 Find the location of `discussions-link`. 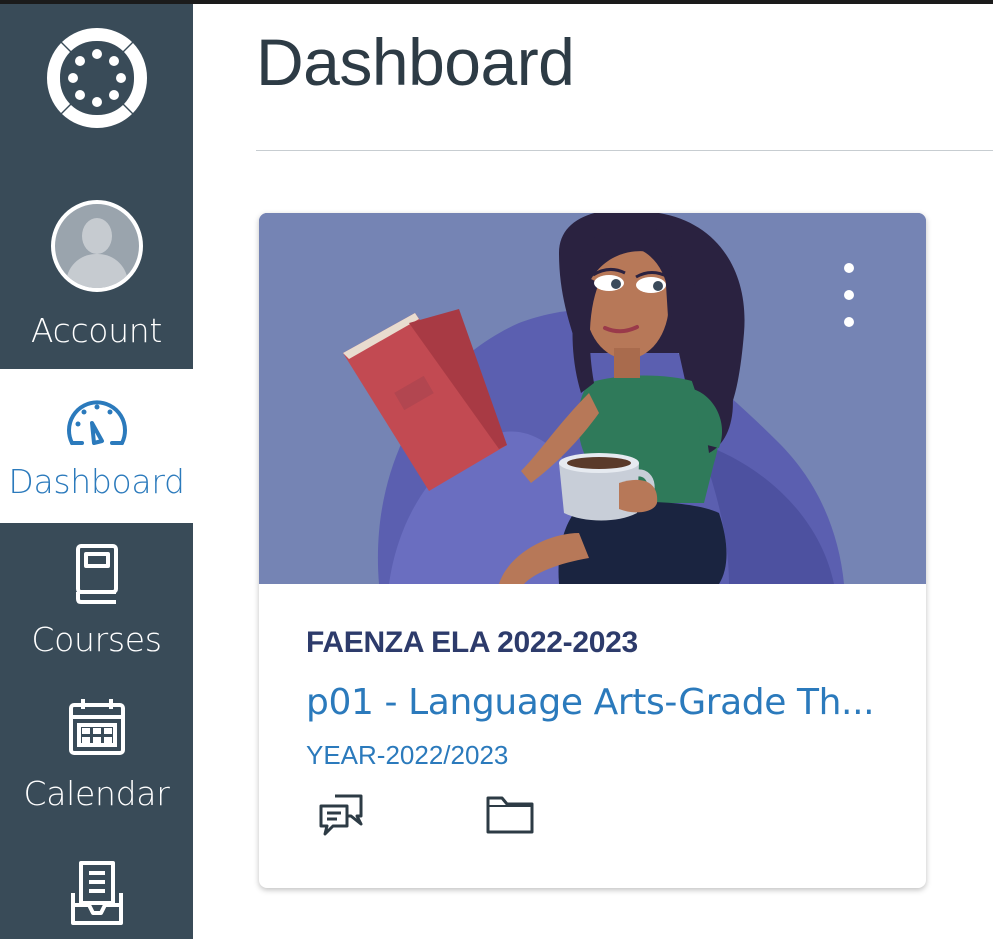

discussions-link is located at coordinates (341, 817).